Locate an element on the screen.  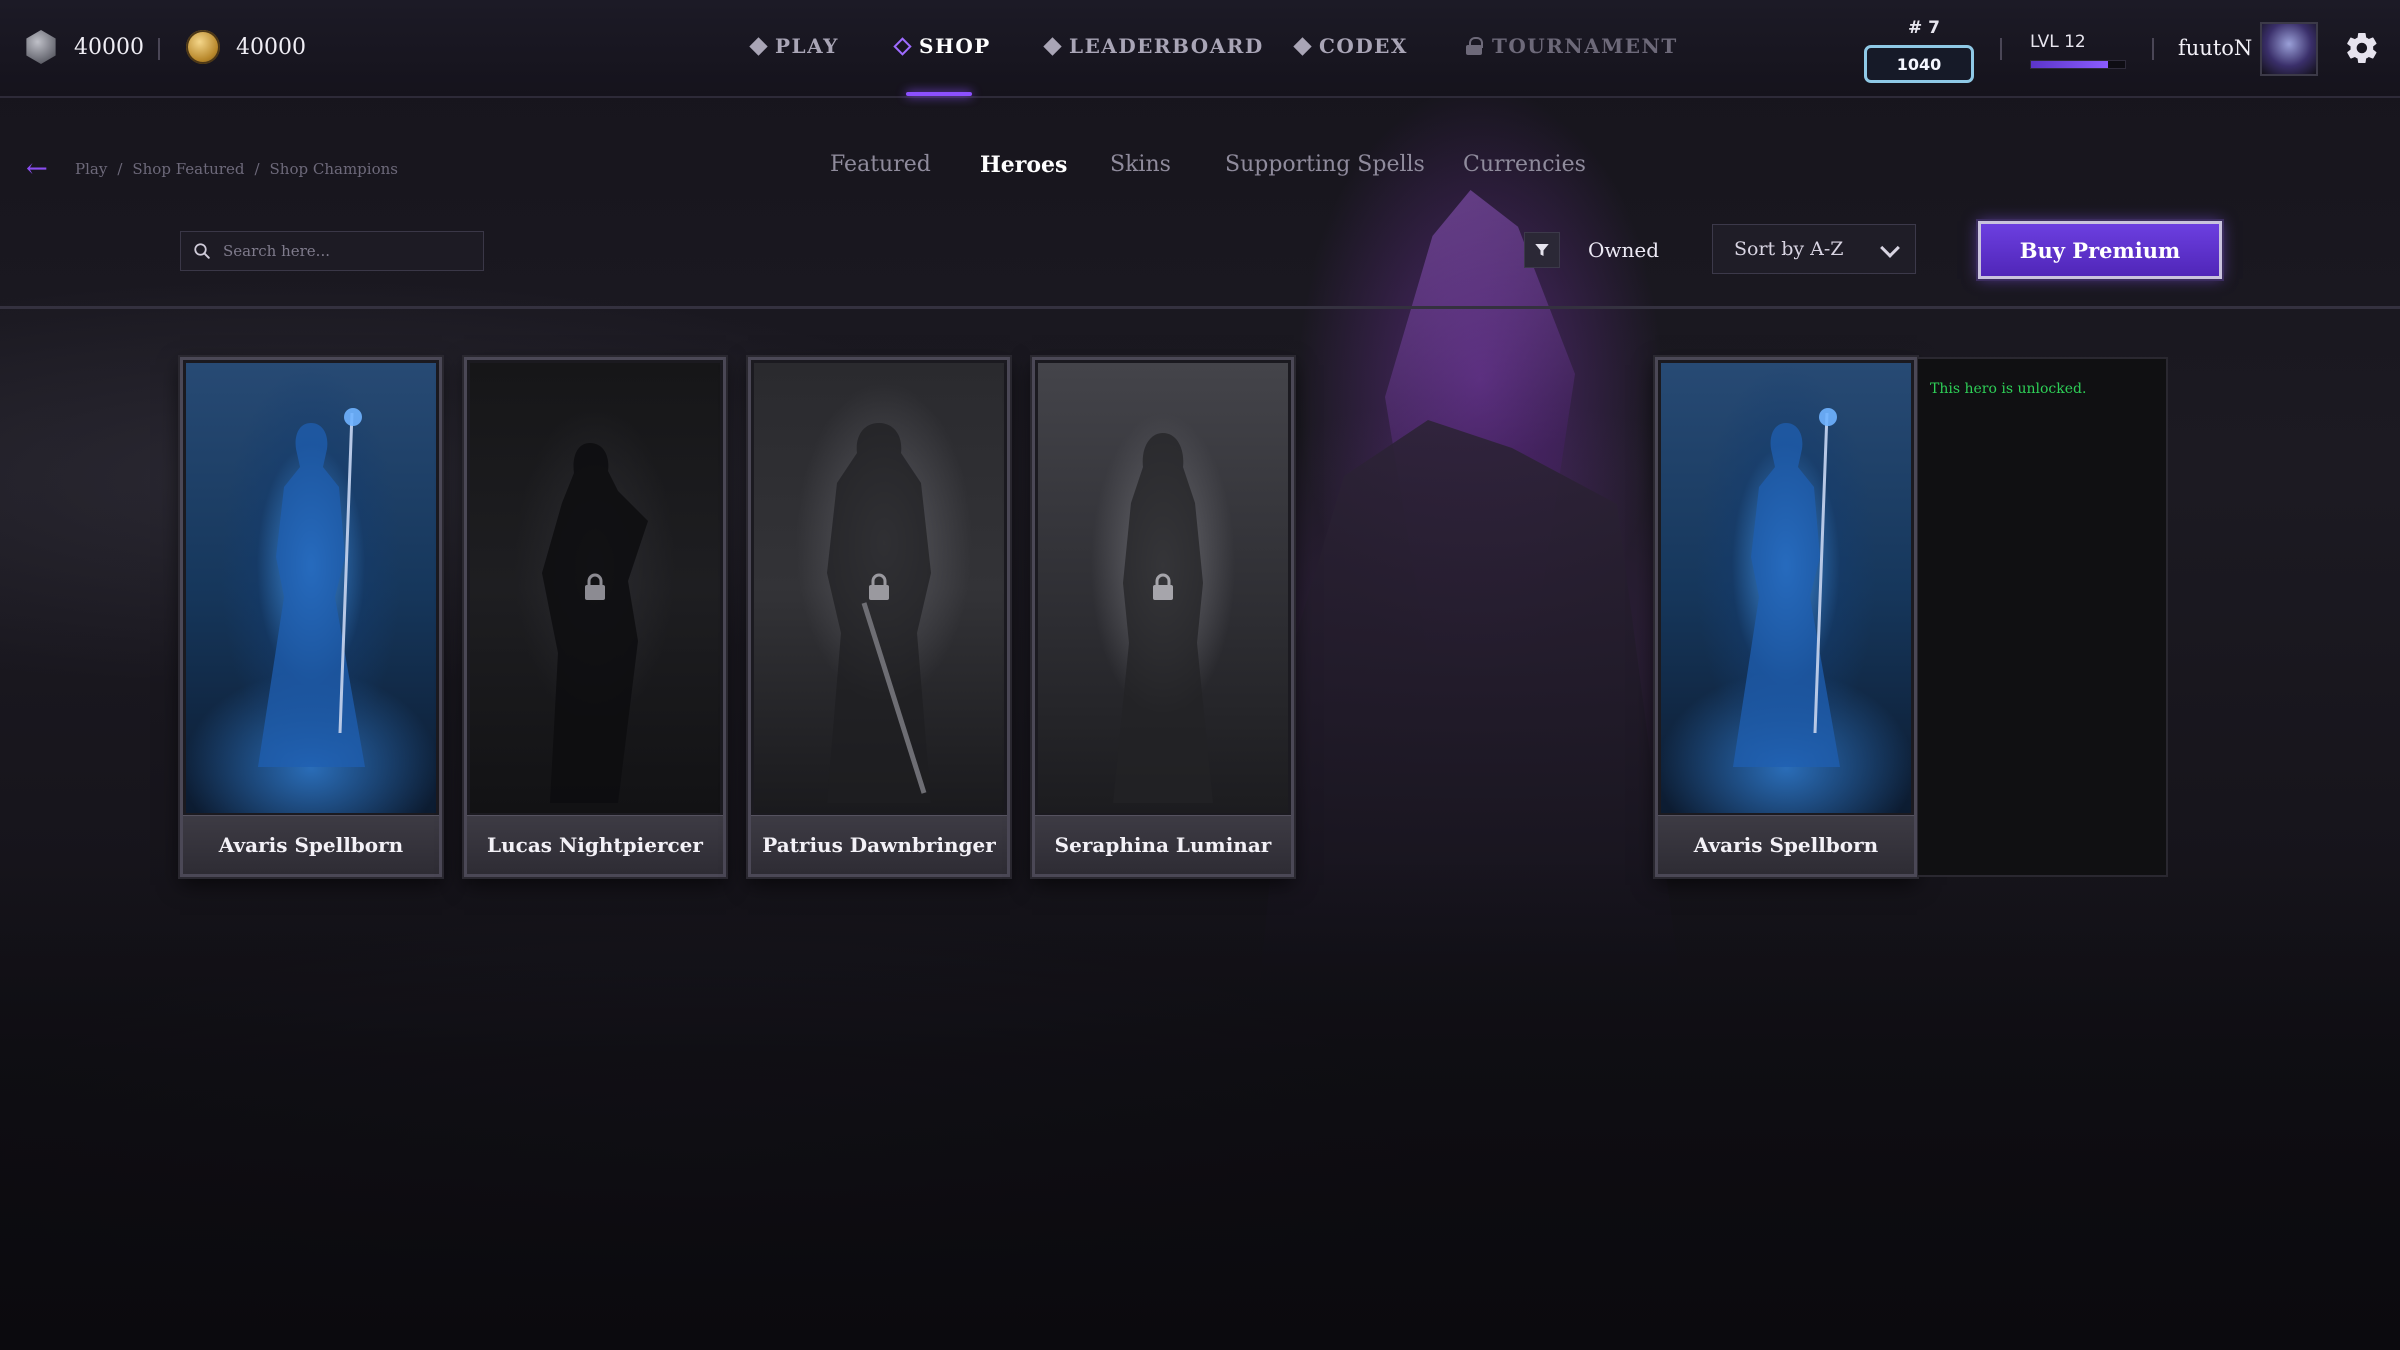
search-icon is located at coordinates (202, 251).